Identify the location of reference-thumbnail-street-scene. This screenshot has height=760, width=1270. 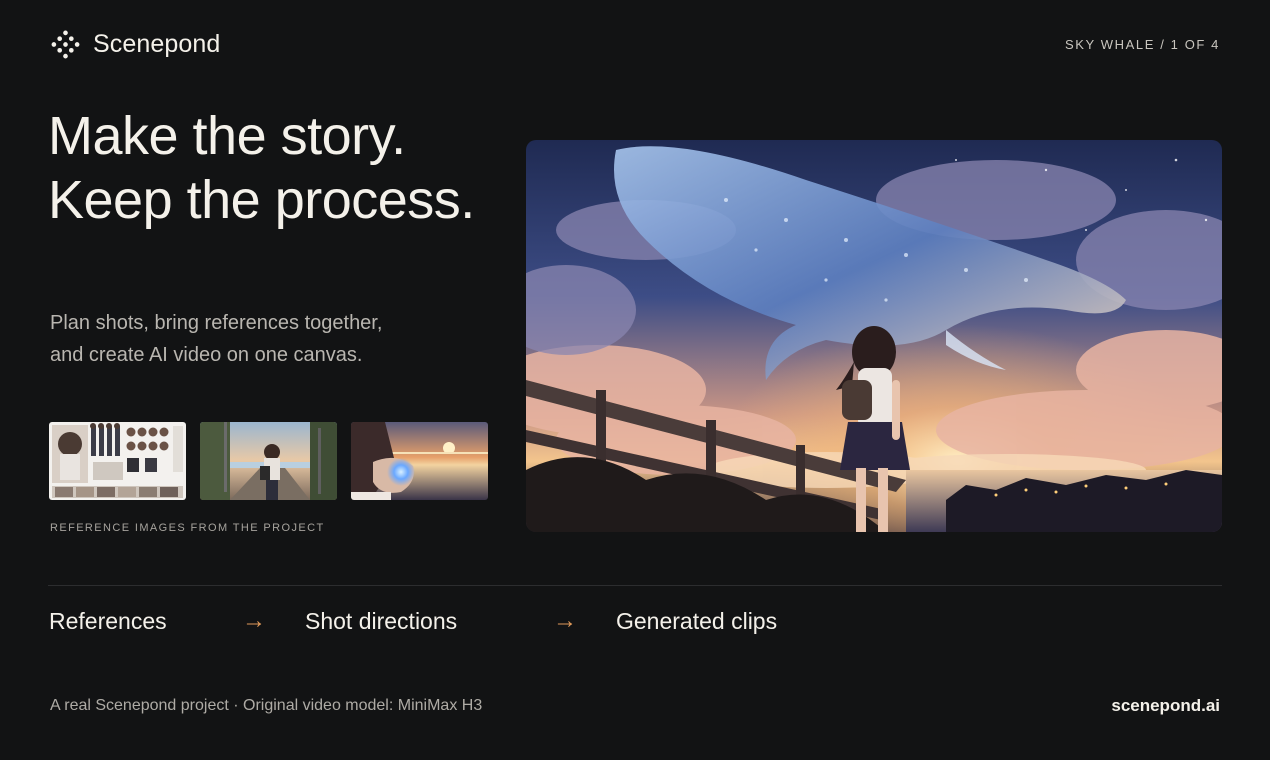
(268, 461).